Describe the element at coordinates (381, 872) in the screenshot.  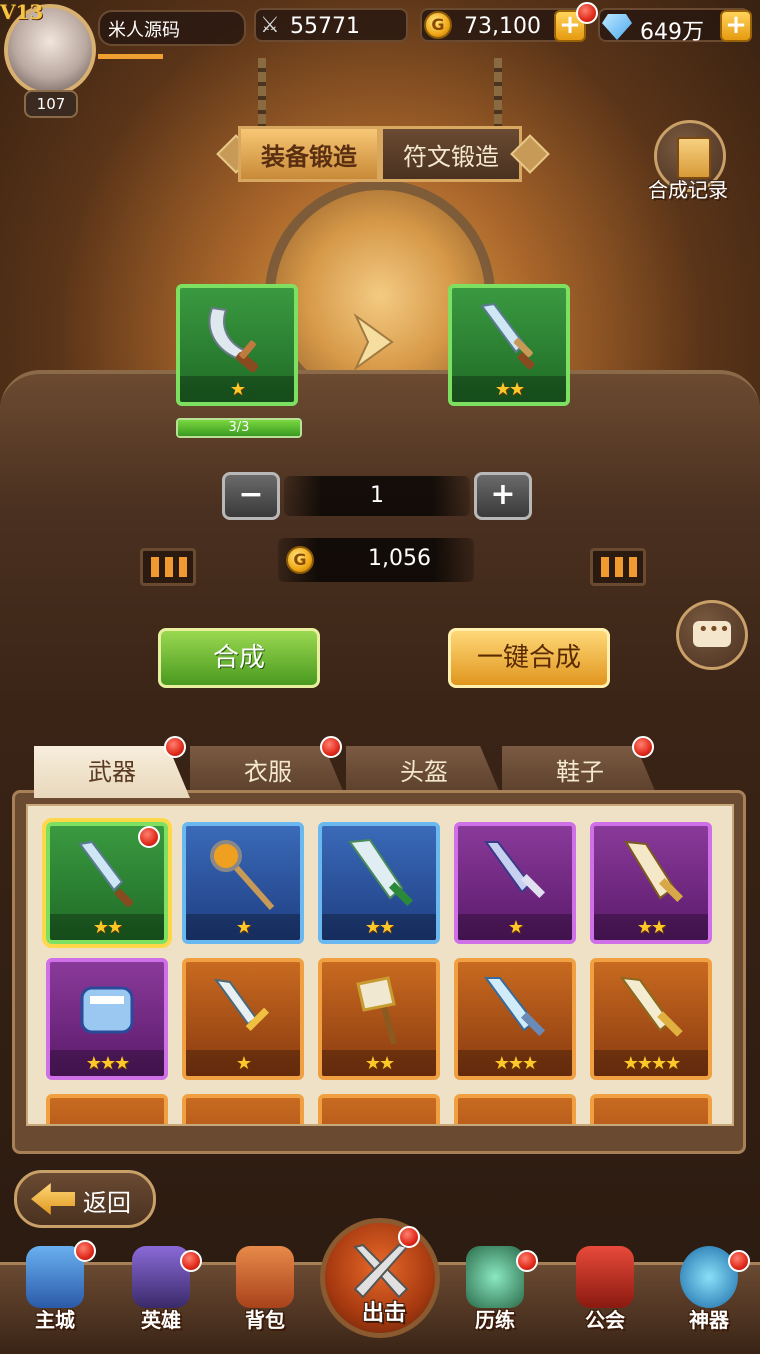
I see `broadsword-icon` at that location.